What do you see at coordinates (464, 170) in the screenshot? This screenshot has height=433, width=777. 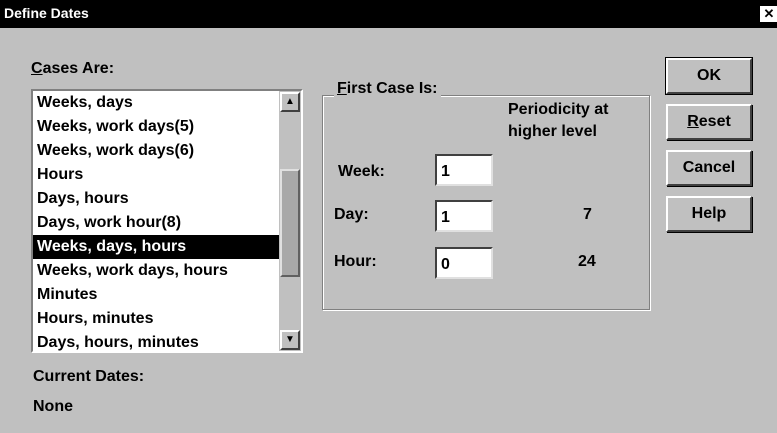 I see `week-field` at bounding box center [464, 170].